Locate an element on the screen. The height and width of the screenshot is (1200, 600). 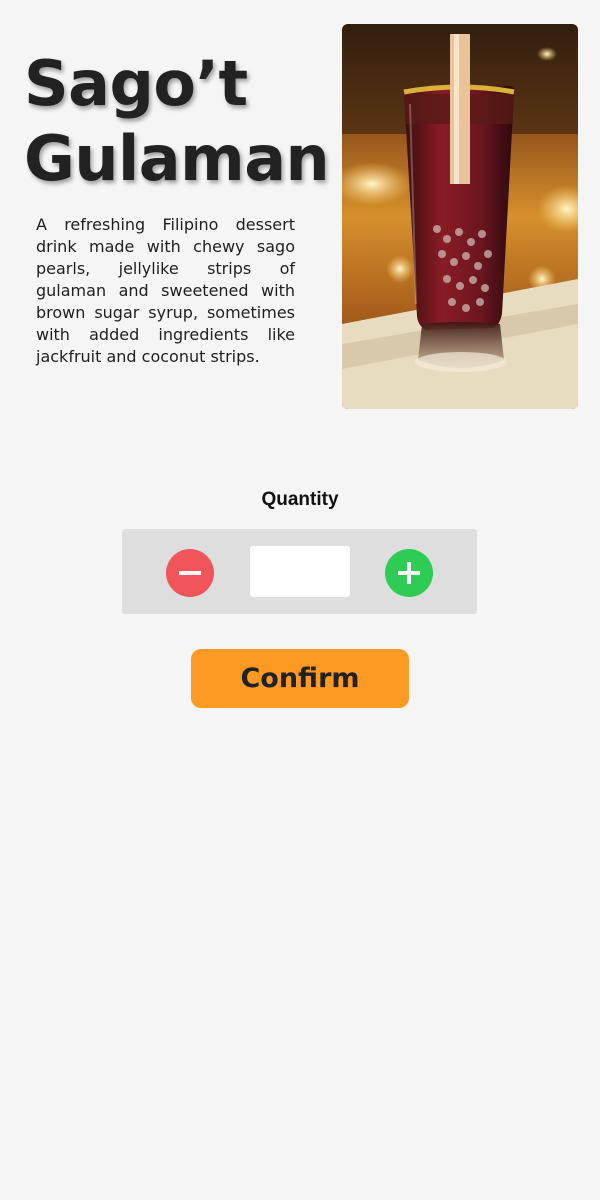
decrement-button is located at coordinates (190, 573).